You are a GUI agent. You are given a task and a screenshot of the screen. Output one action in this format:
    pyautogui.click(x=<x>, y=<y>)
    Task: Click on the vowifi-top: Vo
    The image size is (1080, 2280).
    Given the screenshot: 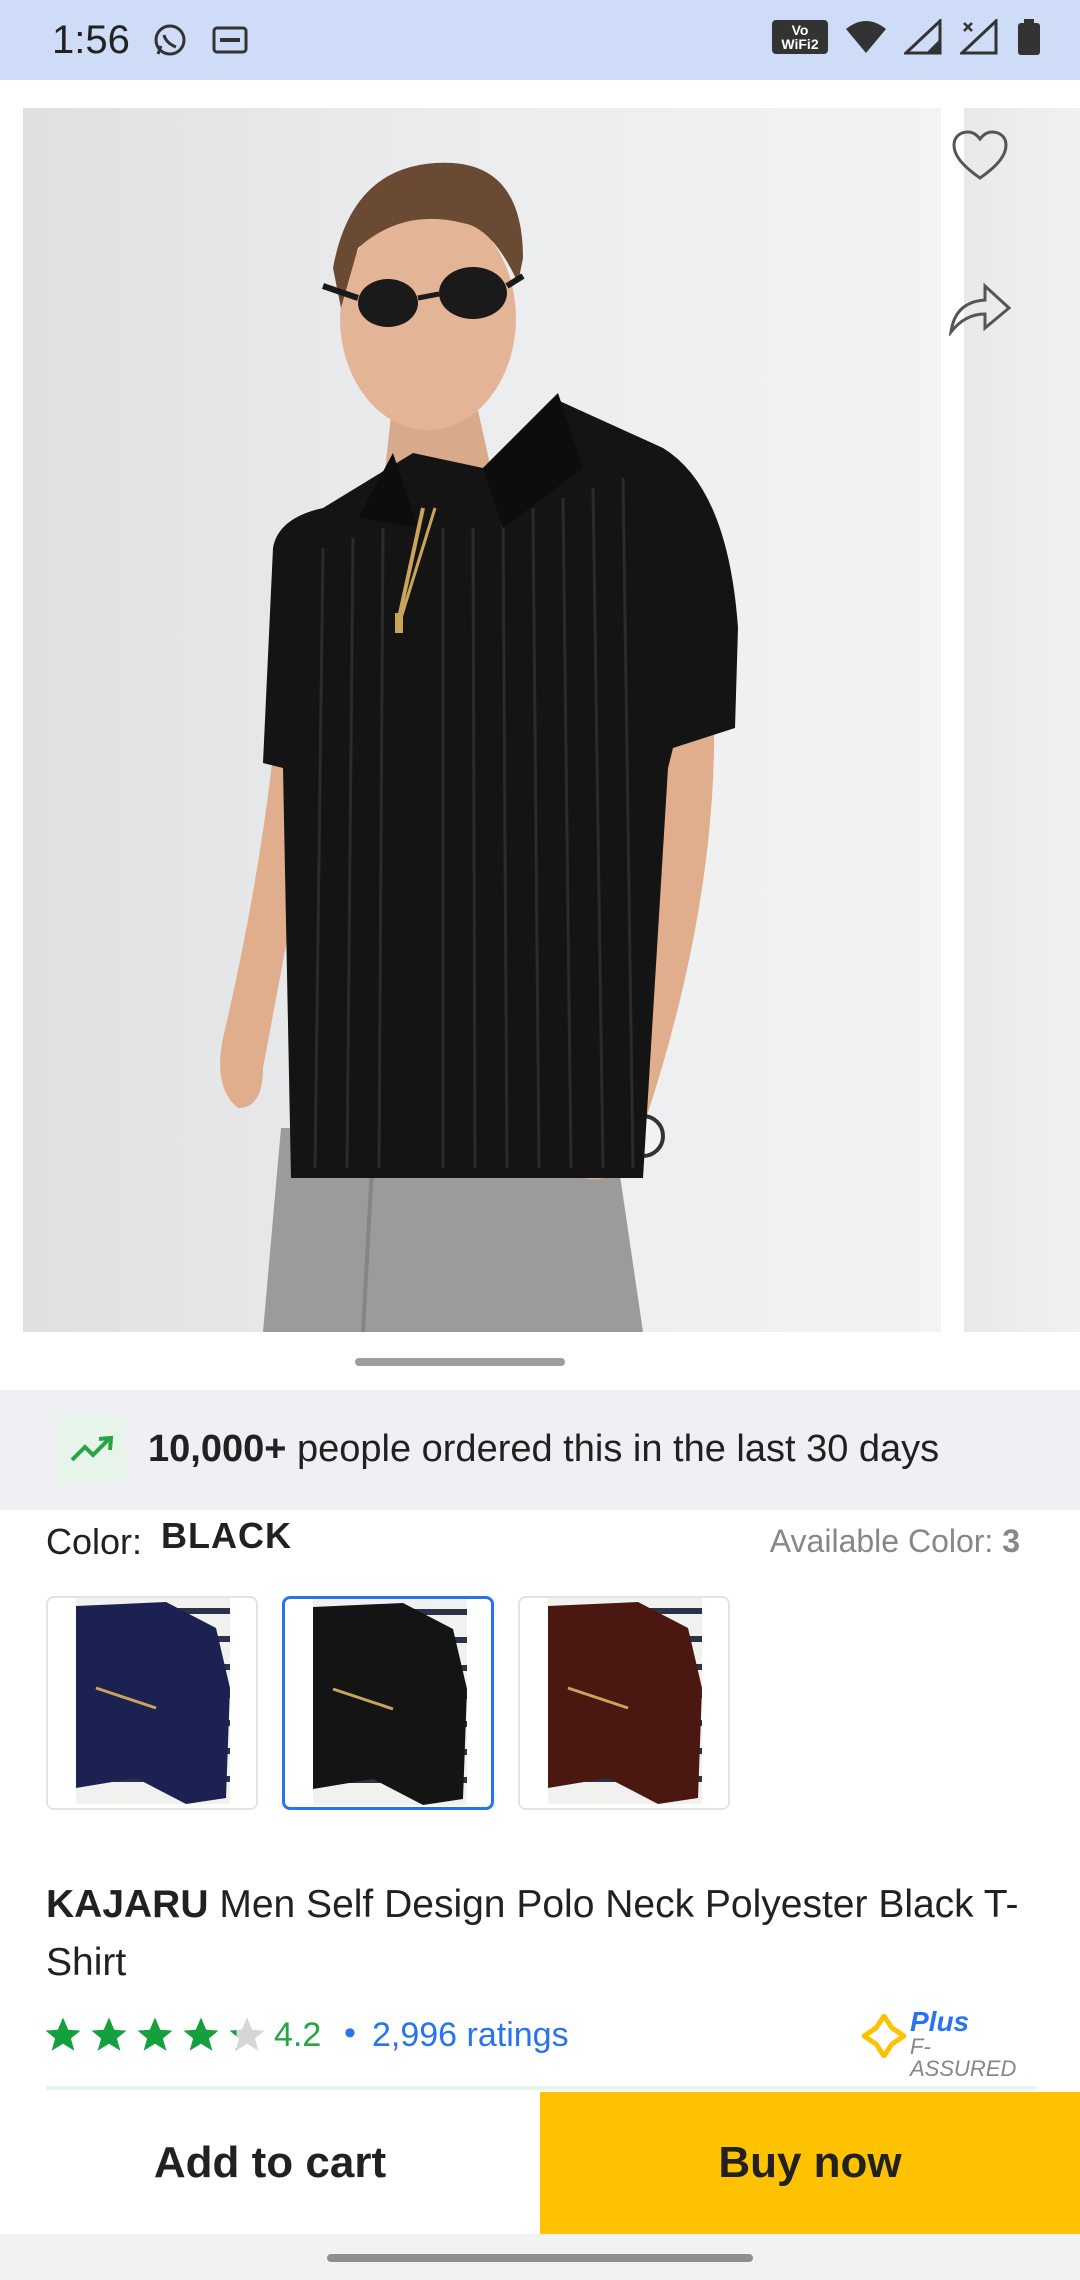 What is the action you would take?
    pyautogui.click(x=800, y=30)
    